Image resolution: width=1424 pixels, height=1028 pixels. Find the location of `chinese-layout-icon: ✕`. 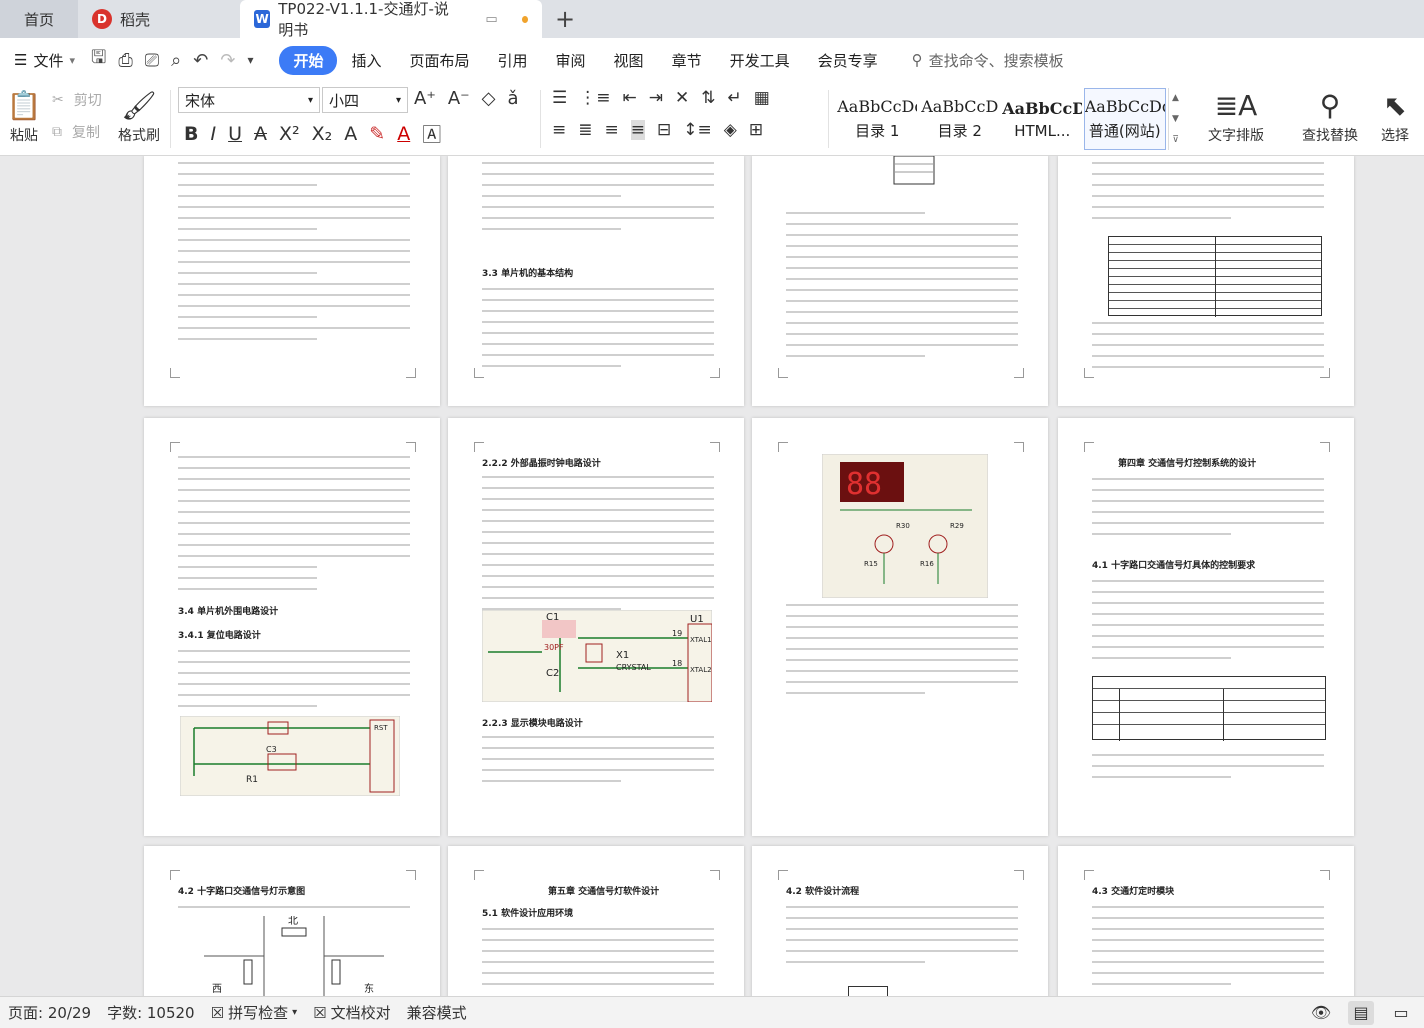

chinese-layout-icon: ✕ is located at coordinates (682, 98).